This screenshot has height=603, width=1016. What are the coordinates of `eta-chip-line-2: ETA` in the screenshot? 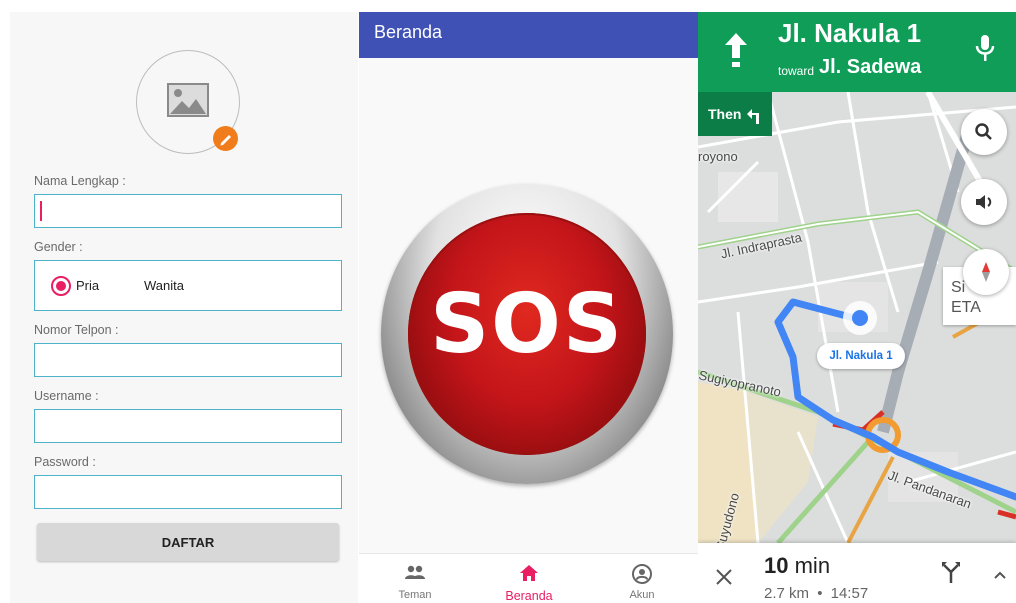 It's located at (966, 307).